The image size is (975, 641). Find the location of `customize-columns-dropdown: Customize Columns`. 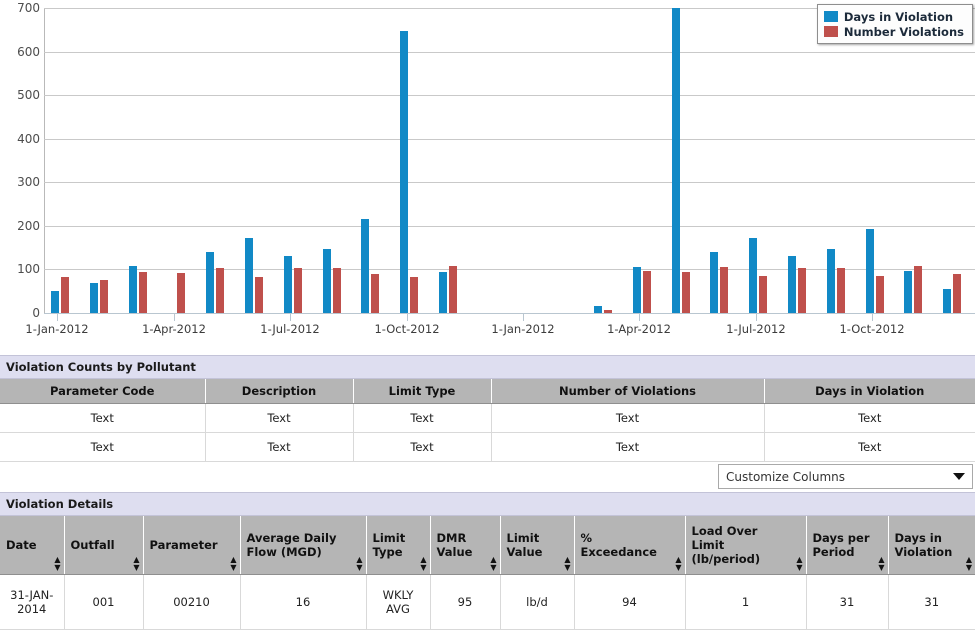

customize-columns-dropdown: Customize Columns is located at coordinates (845, 476).